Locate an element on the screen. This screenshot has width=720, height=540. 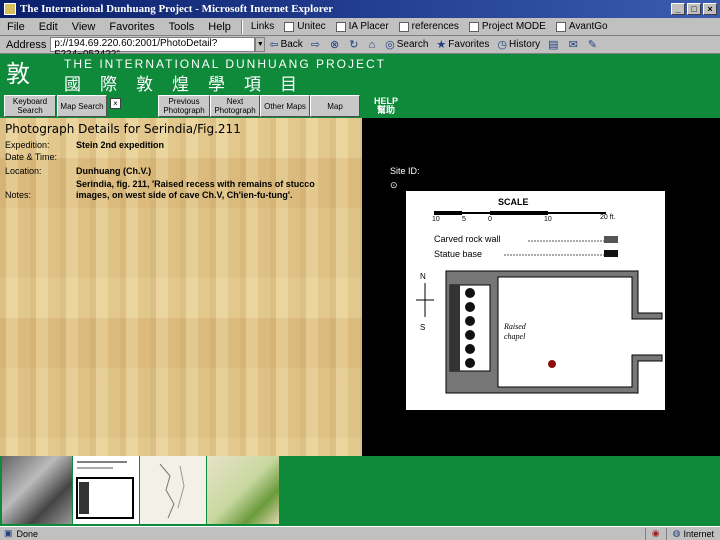
menu-file: File is located at coordinates (16, 27).